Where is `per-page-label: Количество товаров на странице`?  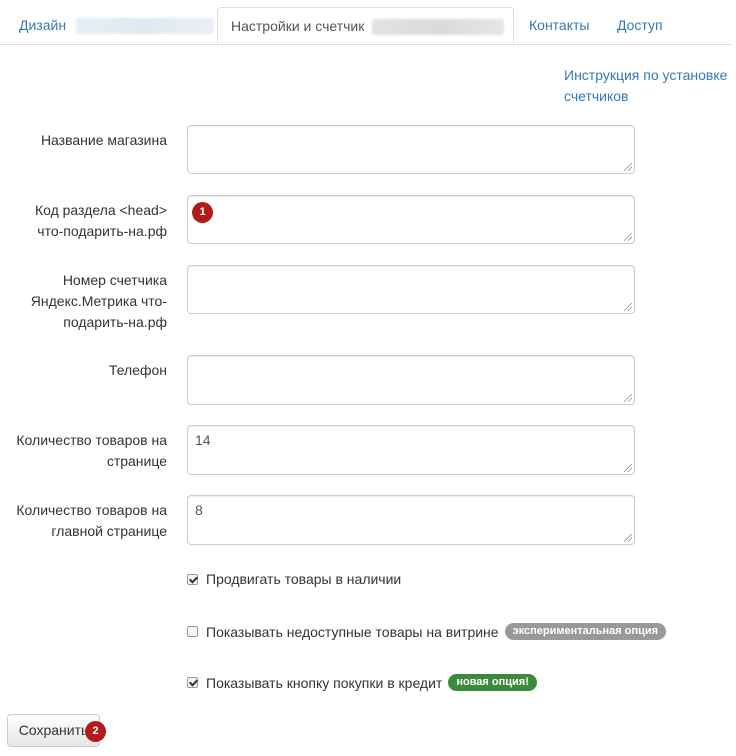
per-page-label: Количество товаров на странице is located at coordinates (91, 450).